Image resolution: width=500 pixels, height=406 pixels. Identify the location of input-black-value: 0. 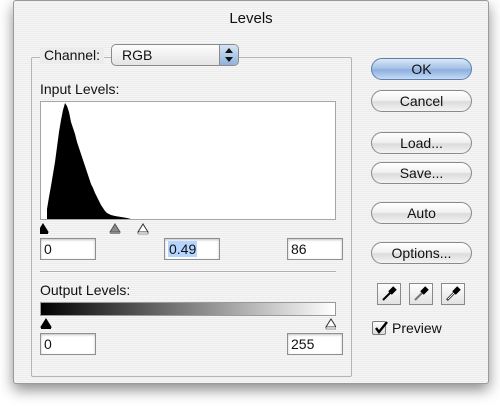
(48, 249).